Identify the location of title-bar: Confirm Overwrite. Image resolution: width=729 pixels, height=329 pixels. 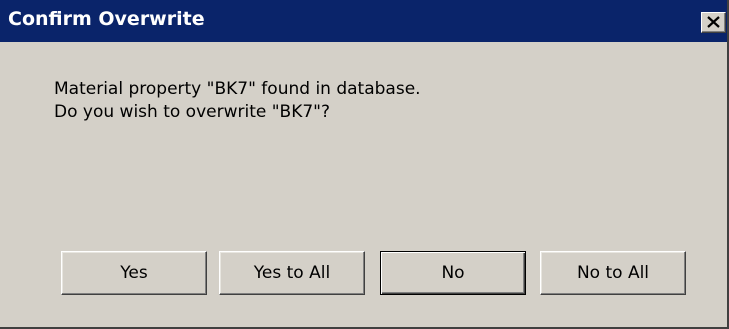
(363, 21).